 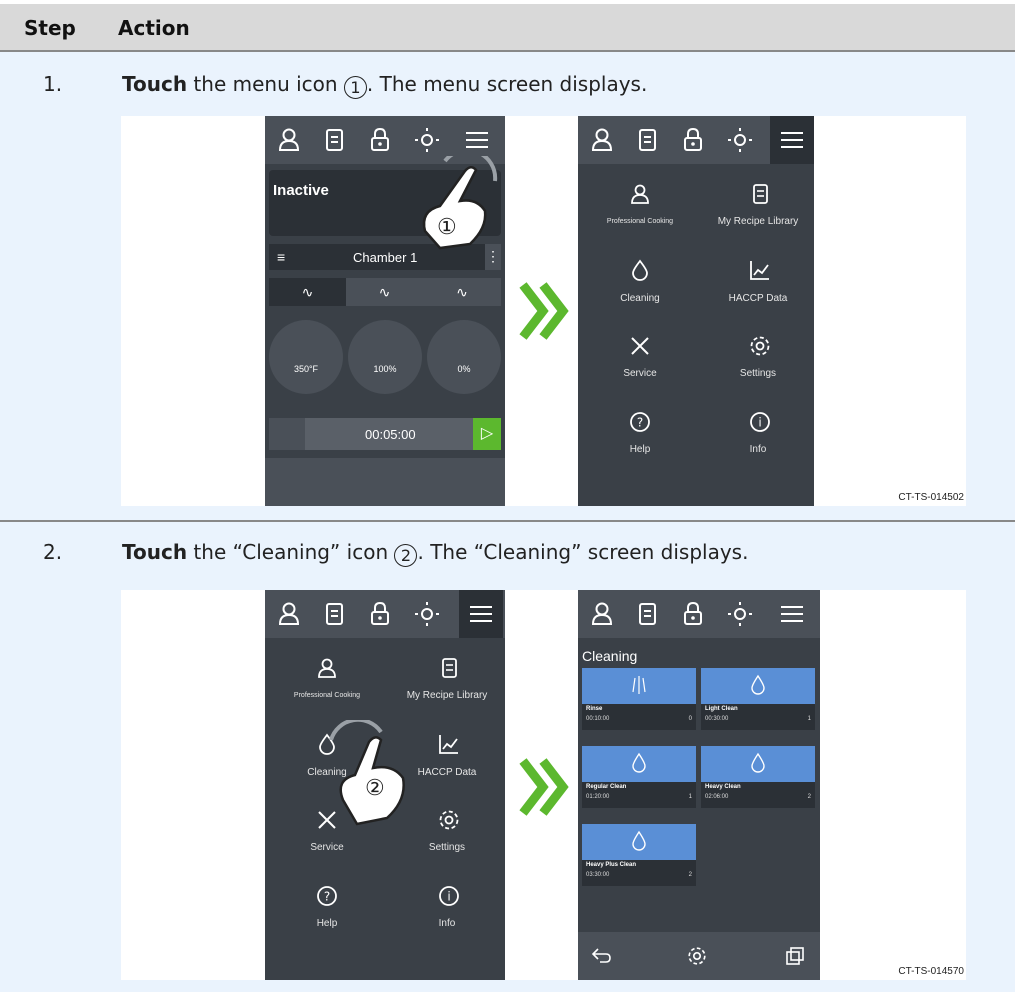 I want to click on copy-icon, so click(x=795, y=956).